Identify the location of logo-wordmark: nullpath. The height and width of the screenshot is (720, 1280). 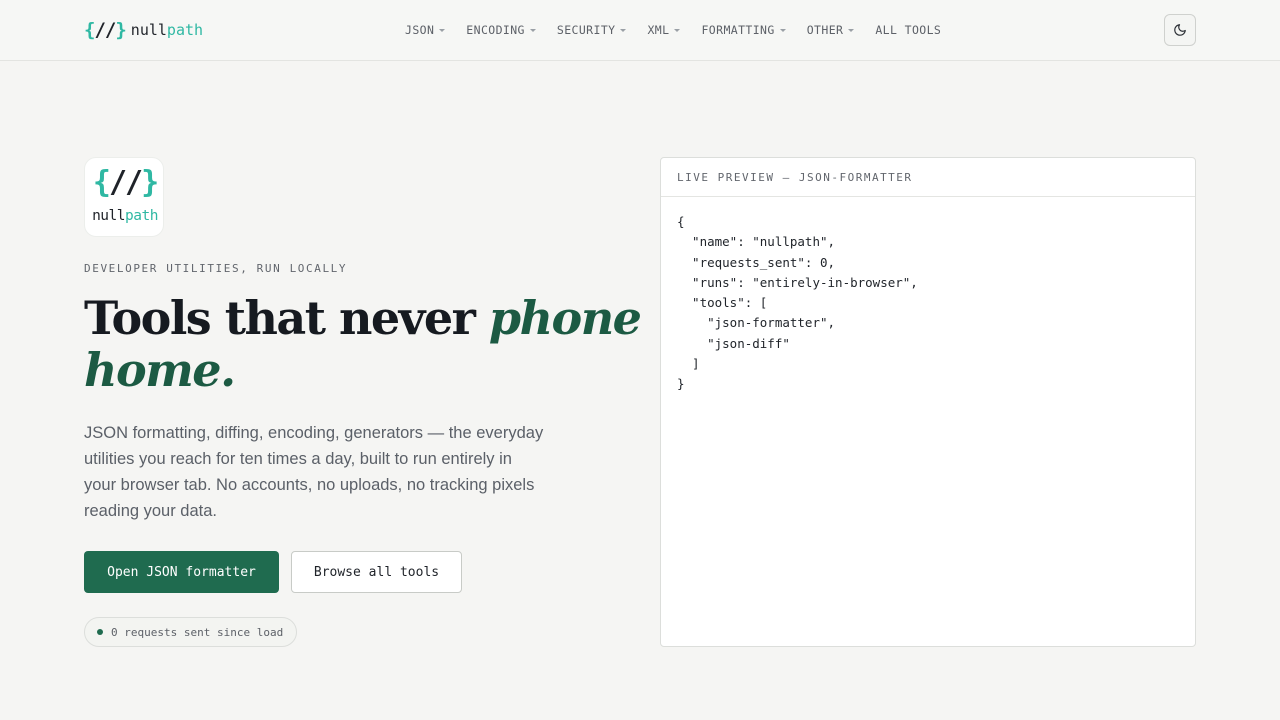
(125, 216).